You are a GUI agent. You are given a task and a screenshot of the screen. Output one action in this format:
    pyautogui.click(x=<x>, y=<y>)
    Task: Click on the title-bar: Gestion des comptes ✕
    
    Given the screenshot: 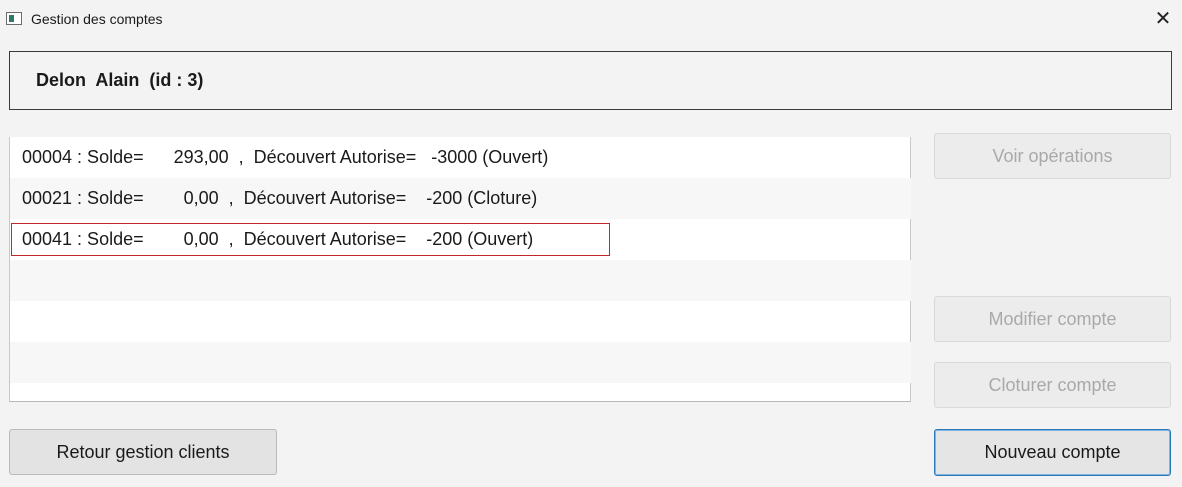 What is the action you would take?
    pyautogui.click(x=591, y=19)
    